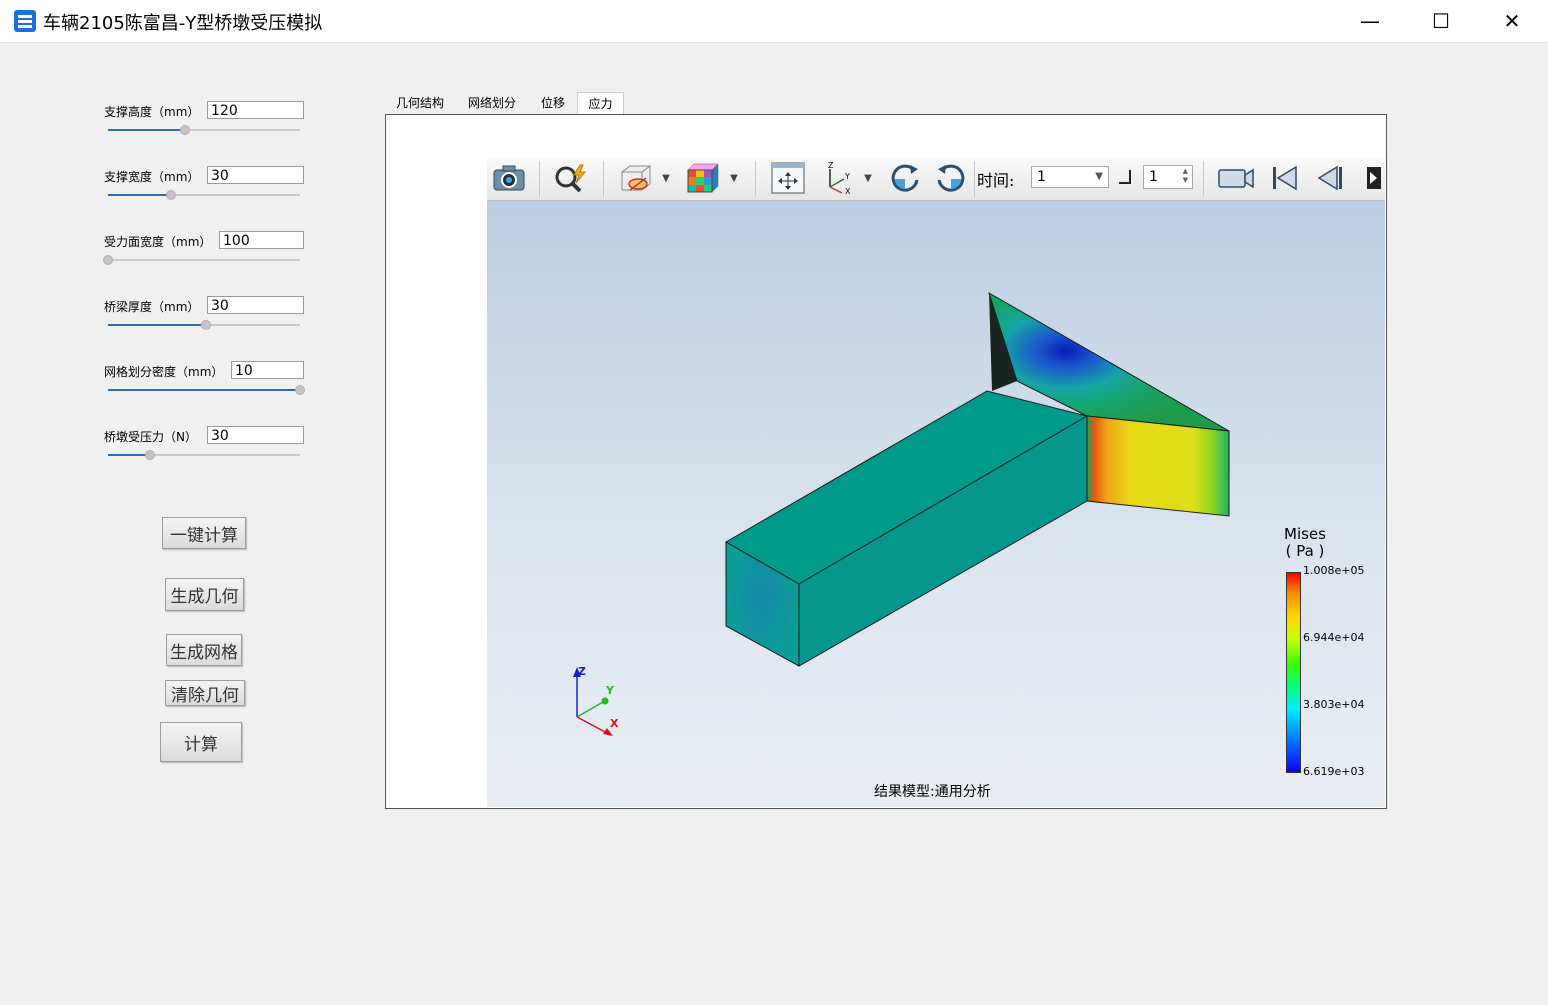  Describe the element at coordinates (1293, 672) in the screenshot. I see `legend-color-bar` at that location.